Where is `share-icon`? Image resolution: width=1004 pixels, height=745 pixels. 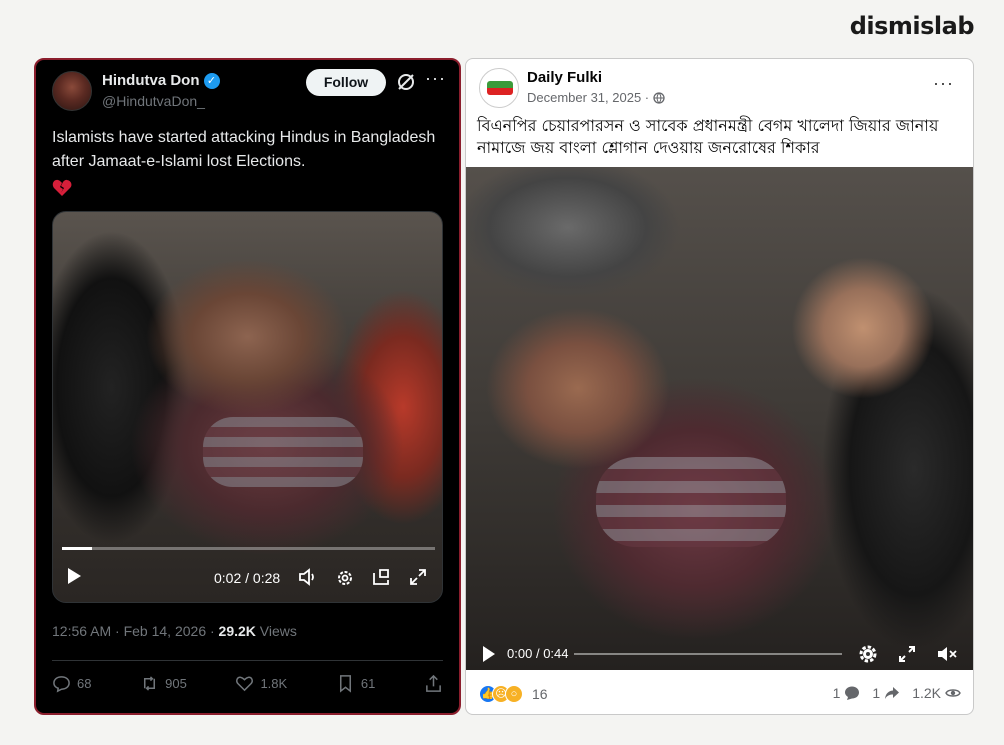
share-icon is located at coordinates (433, 683).